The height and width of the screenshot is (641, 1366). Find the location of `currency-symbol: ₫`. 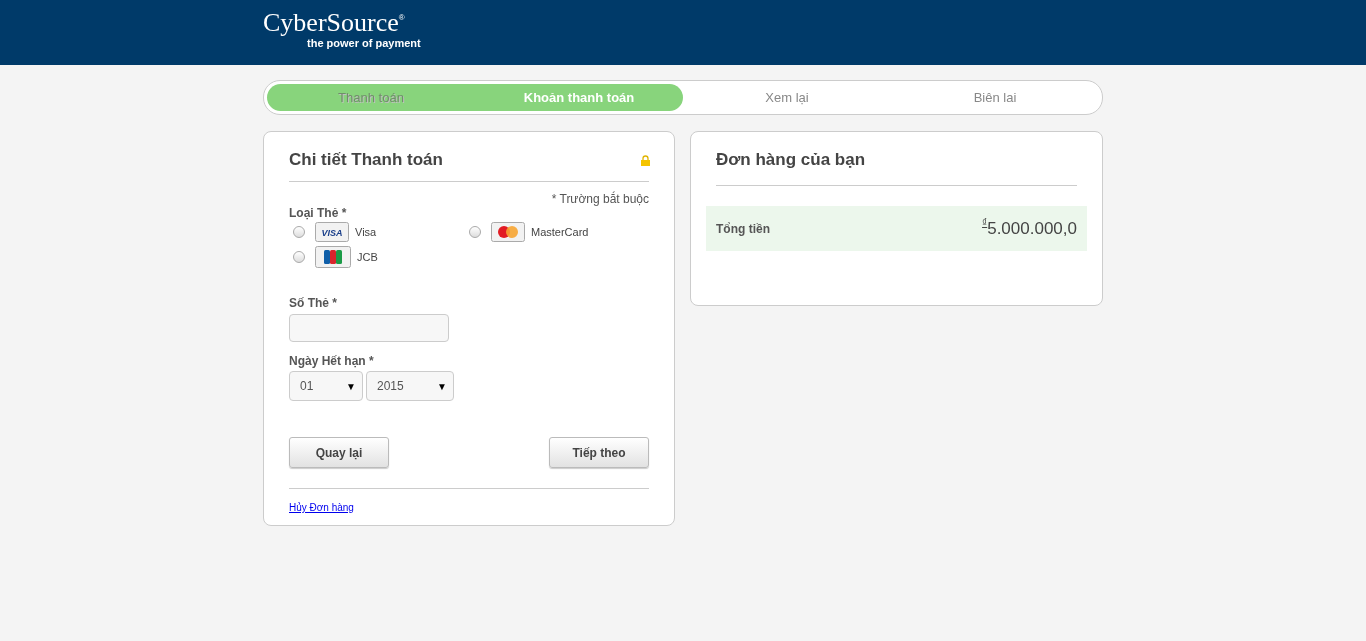

currency-symbol: ₫ is located at coordinates (985, 222).